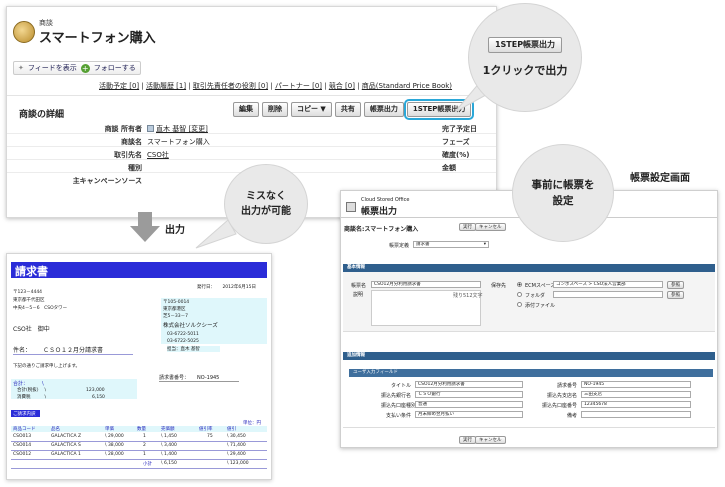 This screenshot has width=725, height=487. What do you see at coordinates (563, 185) in the screenshot?
I see `bubble-text: 事前に帳票を` at bounding box center [563, 185].